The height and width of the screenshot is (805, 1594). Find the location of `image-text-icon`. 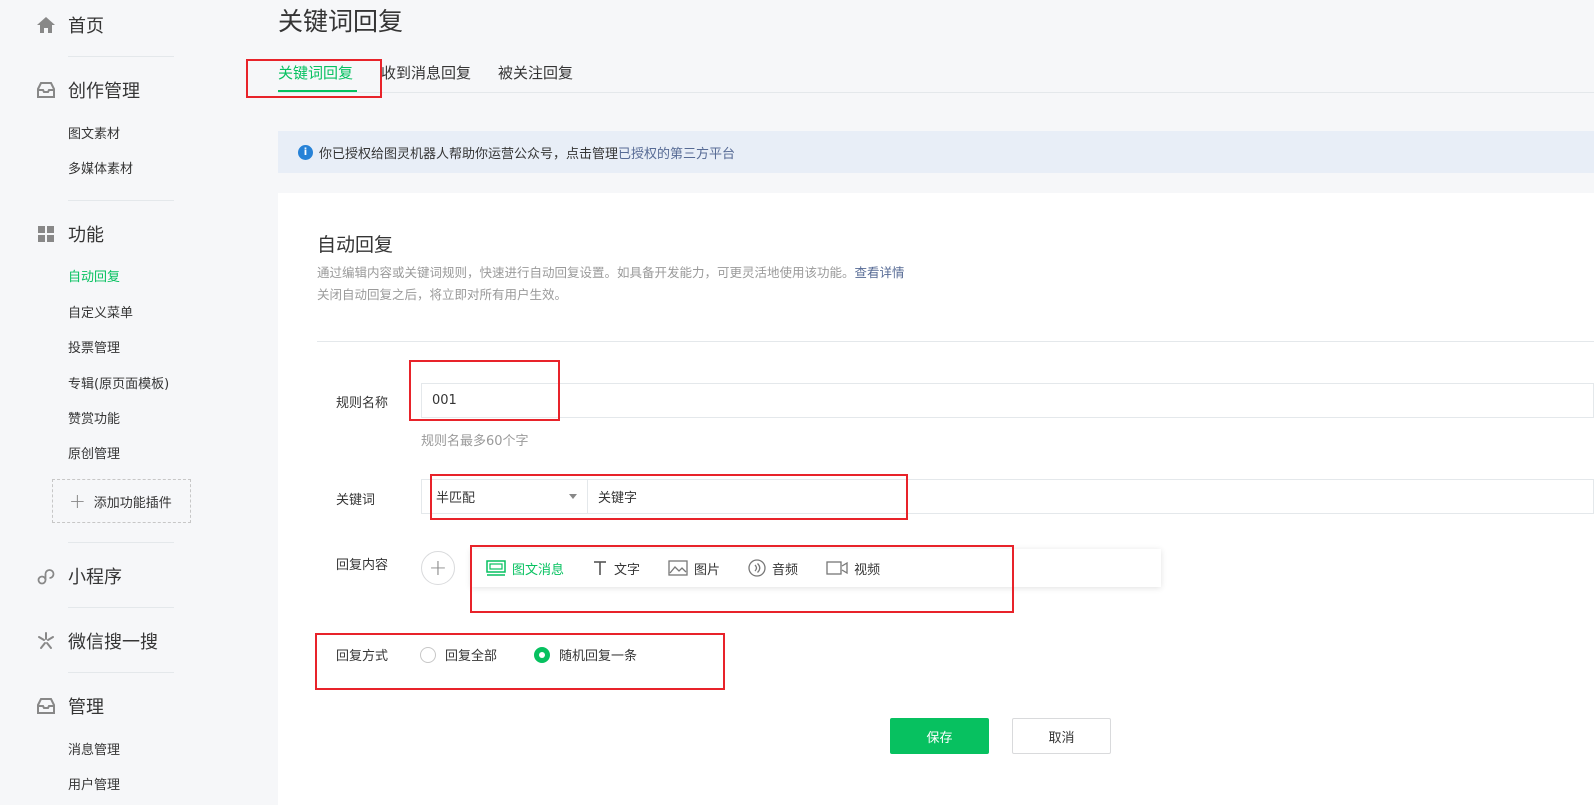

image-text-icon is located at coordinates (496, 568).